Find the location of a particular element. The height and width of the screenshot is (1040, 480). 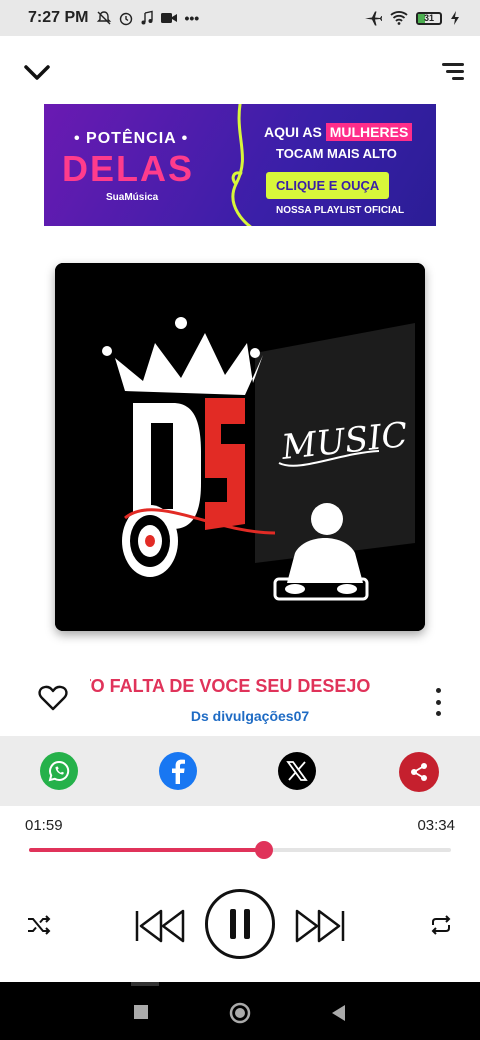

shuffle-icon is located at coordinates (39, 925).